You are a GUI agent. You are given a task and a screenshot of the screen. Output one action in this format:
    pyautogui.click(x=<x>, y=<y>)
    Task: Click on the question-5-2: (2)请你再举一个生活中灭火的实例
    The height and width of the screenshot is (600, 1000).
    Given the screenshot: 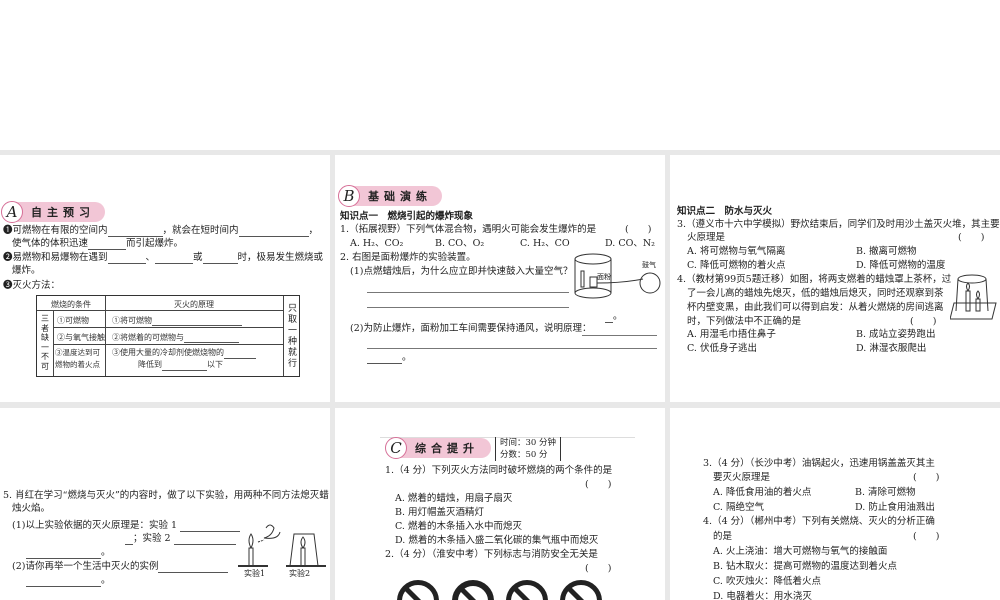 What is the action you would take?
    pyautogui.click(x=120, y=567)
    